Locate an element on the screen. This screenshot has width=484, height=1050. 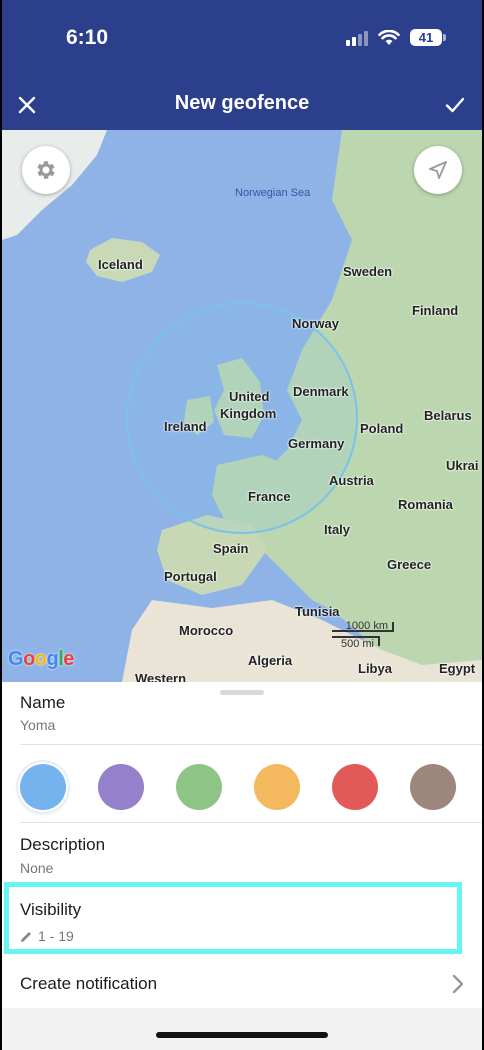
map-label: Libya is located at coordinates (375, 668).